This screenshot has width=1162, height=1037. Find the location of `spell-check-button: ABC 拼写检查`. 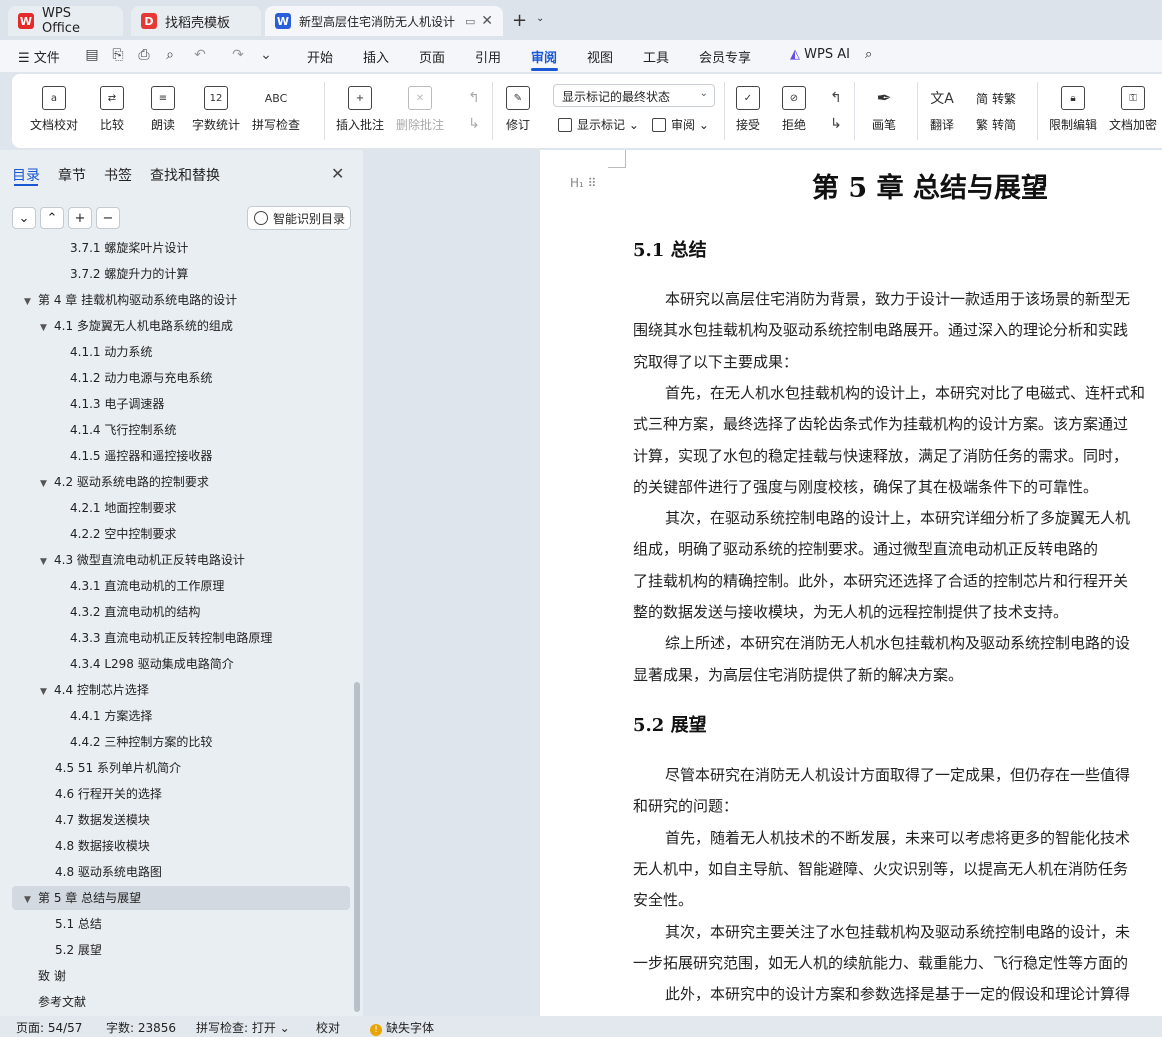

spell-check-button: ABC 拼写检查 is located at coordinates (276, 109).